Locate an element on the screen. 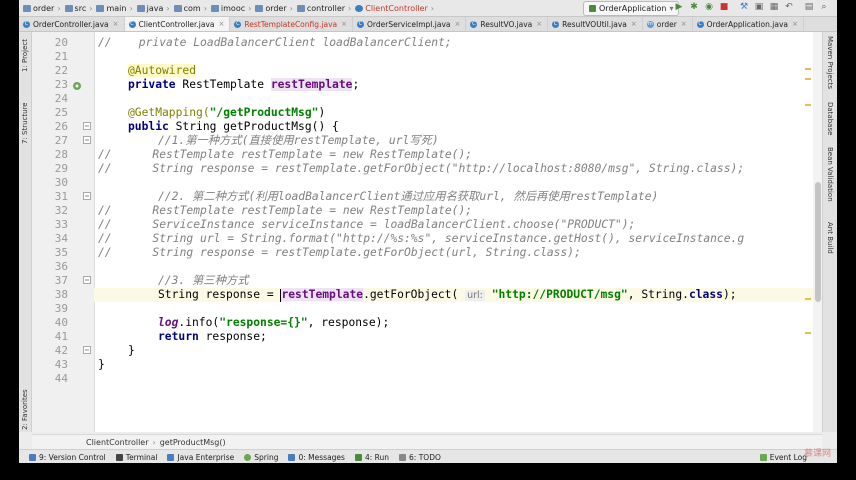 The height and width of the screenshot is (480, 856). line-number: 38 is located at coordinates (61, 294).